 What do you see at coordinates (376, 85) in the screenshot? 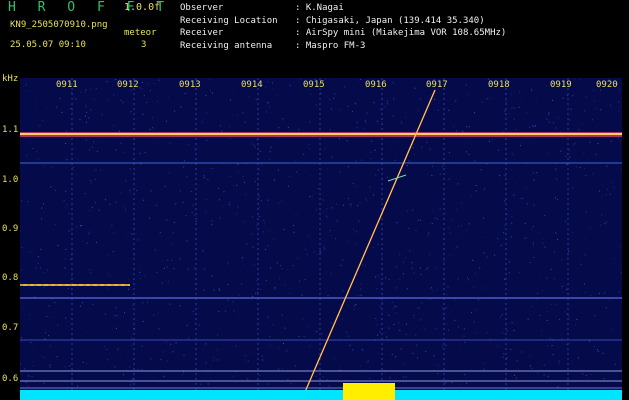
I see `time-label: 0916` at bounding box center [376, 85].